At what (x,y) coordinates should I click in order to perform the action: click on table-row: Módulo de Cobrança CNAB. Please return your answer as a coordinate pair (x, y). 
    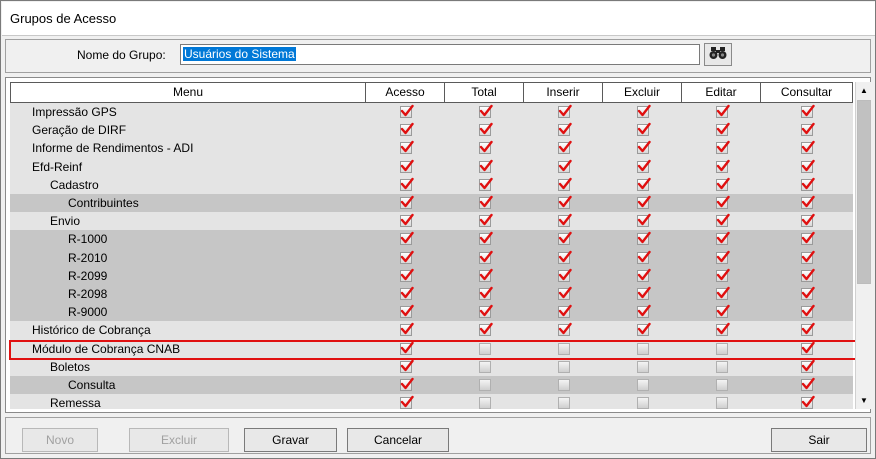
    Looking at the image, I should click on (431, 348).